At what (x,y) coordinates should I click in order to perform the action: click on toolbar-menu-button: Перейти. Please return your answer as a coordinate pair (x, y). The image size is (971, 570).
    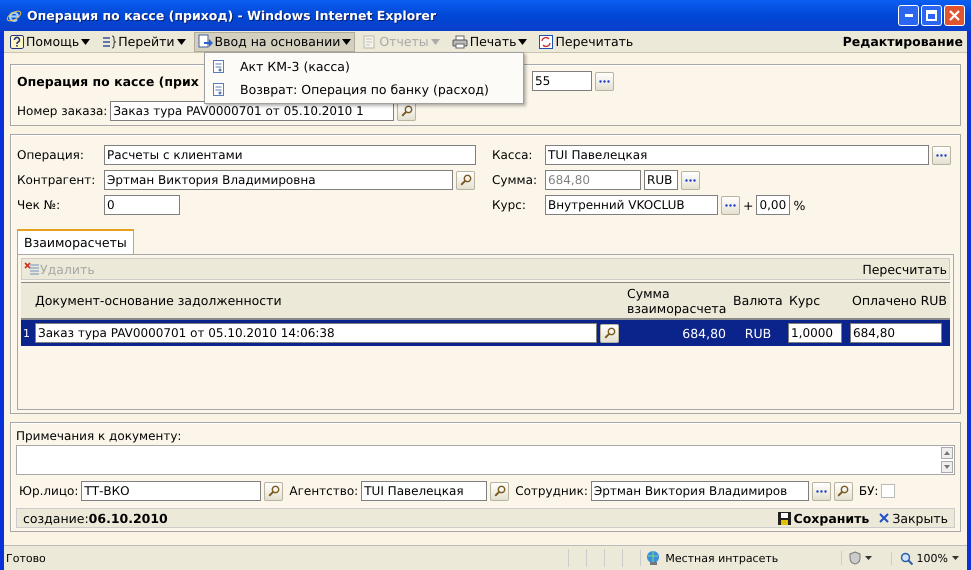
    Looking at the image, I should click on (144, 42).